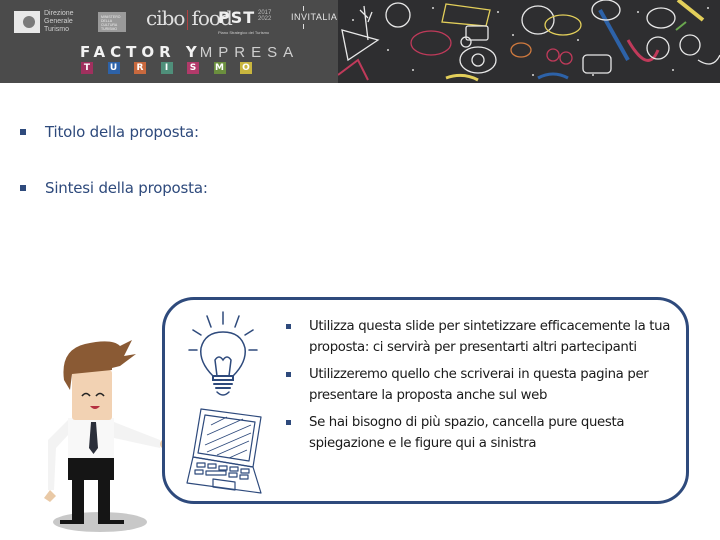  I want to click on doodles-svg, so click(528, 41).